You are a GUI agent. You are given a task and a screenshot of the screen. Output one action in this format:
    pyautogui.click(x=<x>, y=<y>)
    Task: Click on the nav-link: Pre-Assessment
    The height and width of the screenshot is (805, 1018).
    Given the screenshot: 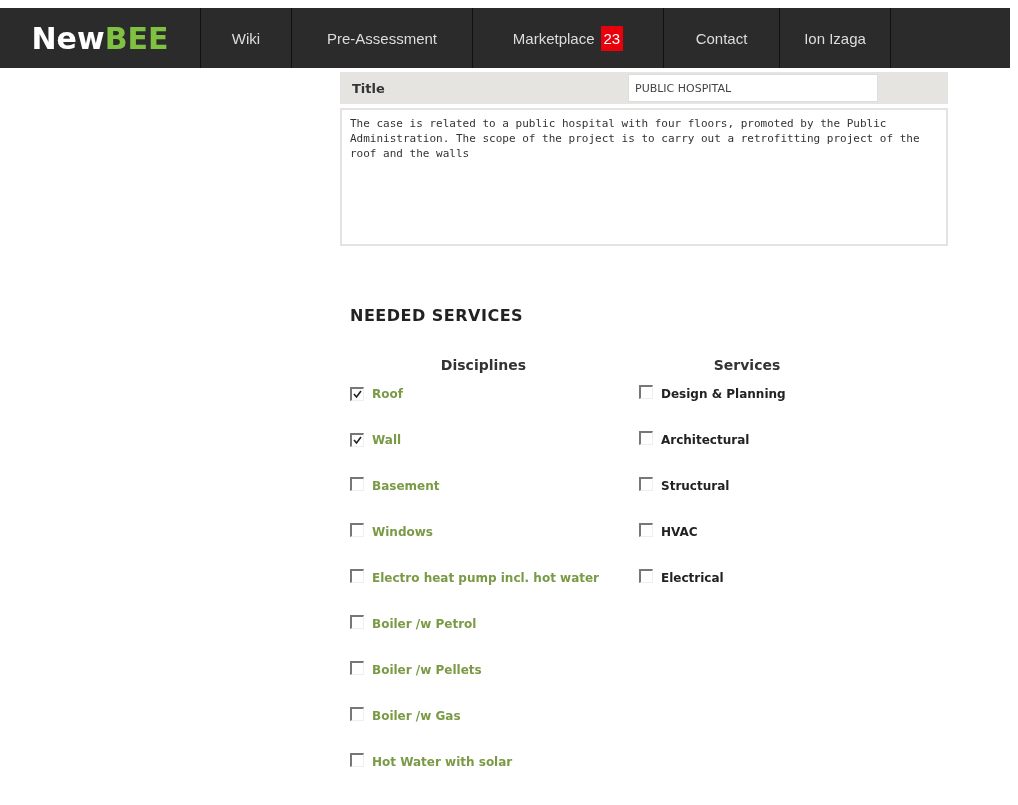 What is the action you would take?
    pyautogui.click(x=382, y=38)
    